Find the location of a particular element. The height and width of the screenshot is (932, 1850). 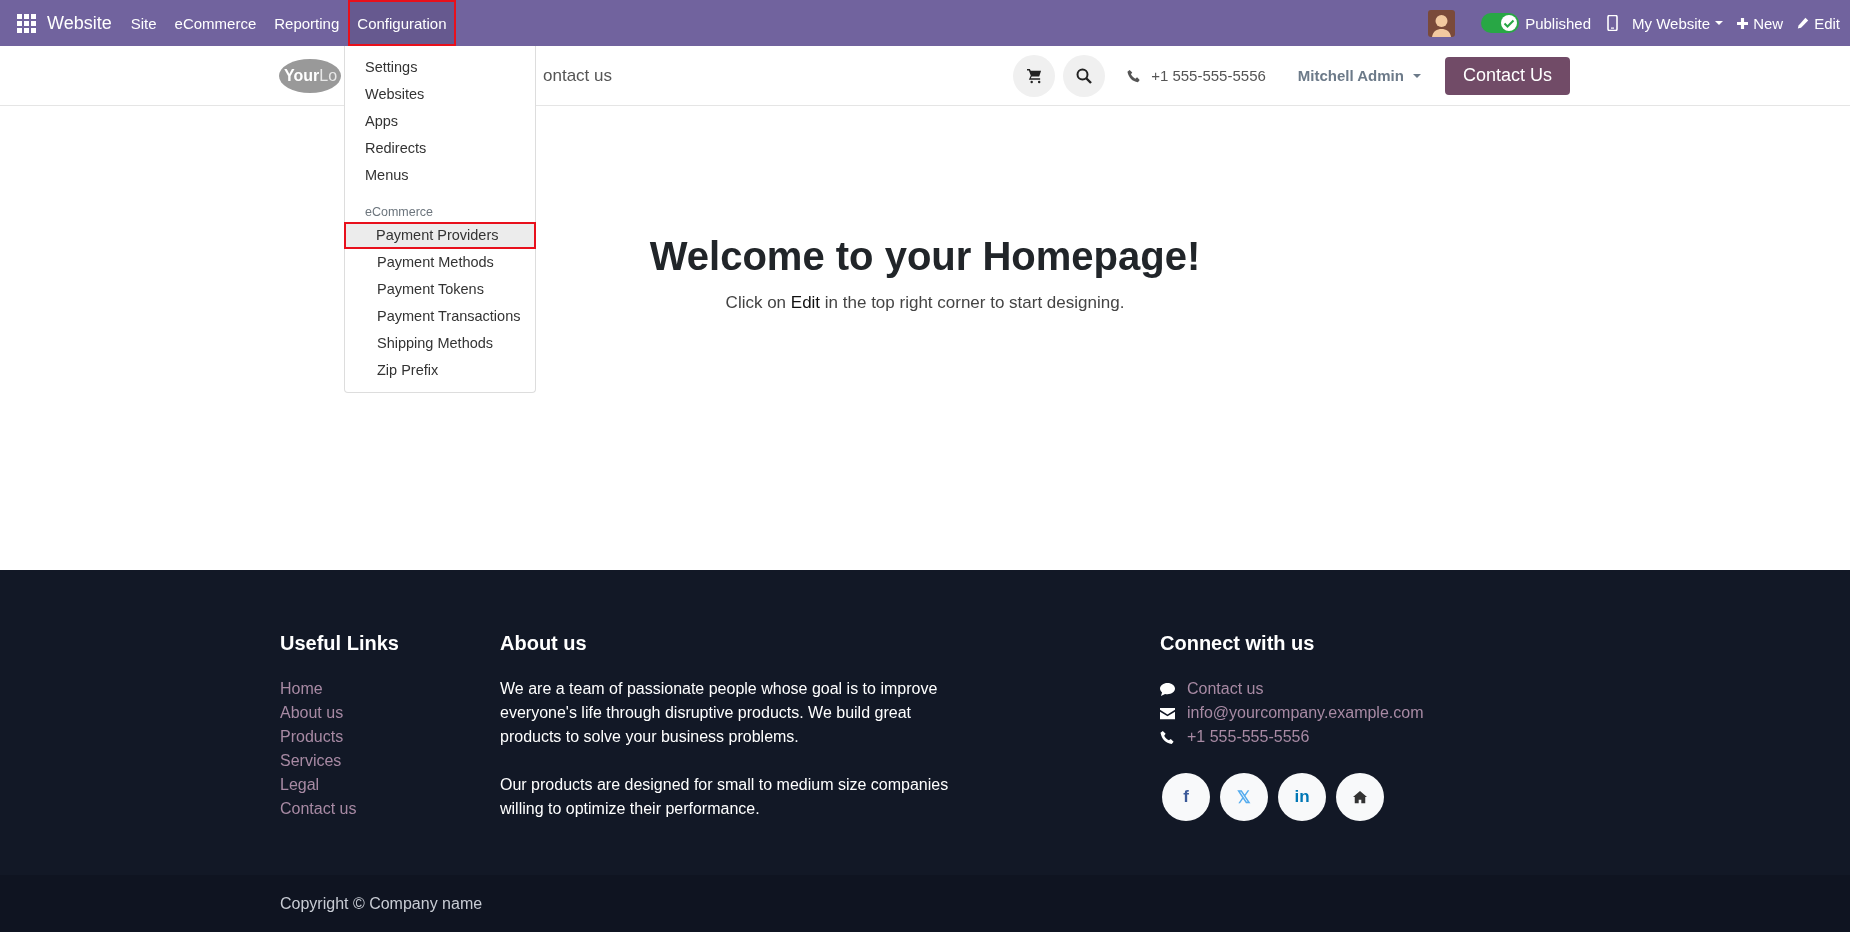

linkedin-button: in is located at coordinates (1302, 797).